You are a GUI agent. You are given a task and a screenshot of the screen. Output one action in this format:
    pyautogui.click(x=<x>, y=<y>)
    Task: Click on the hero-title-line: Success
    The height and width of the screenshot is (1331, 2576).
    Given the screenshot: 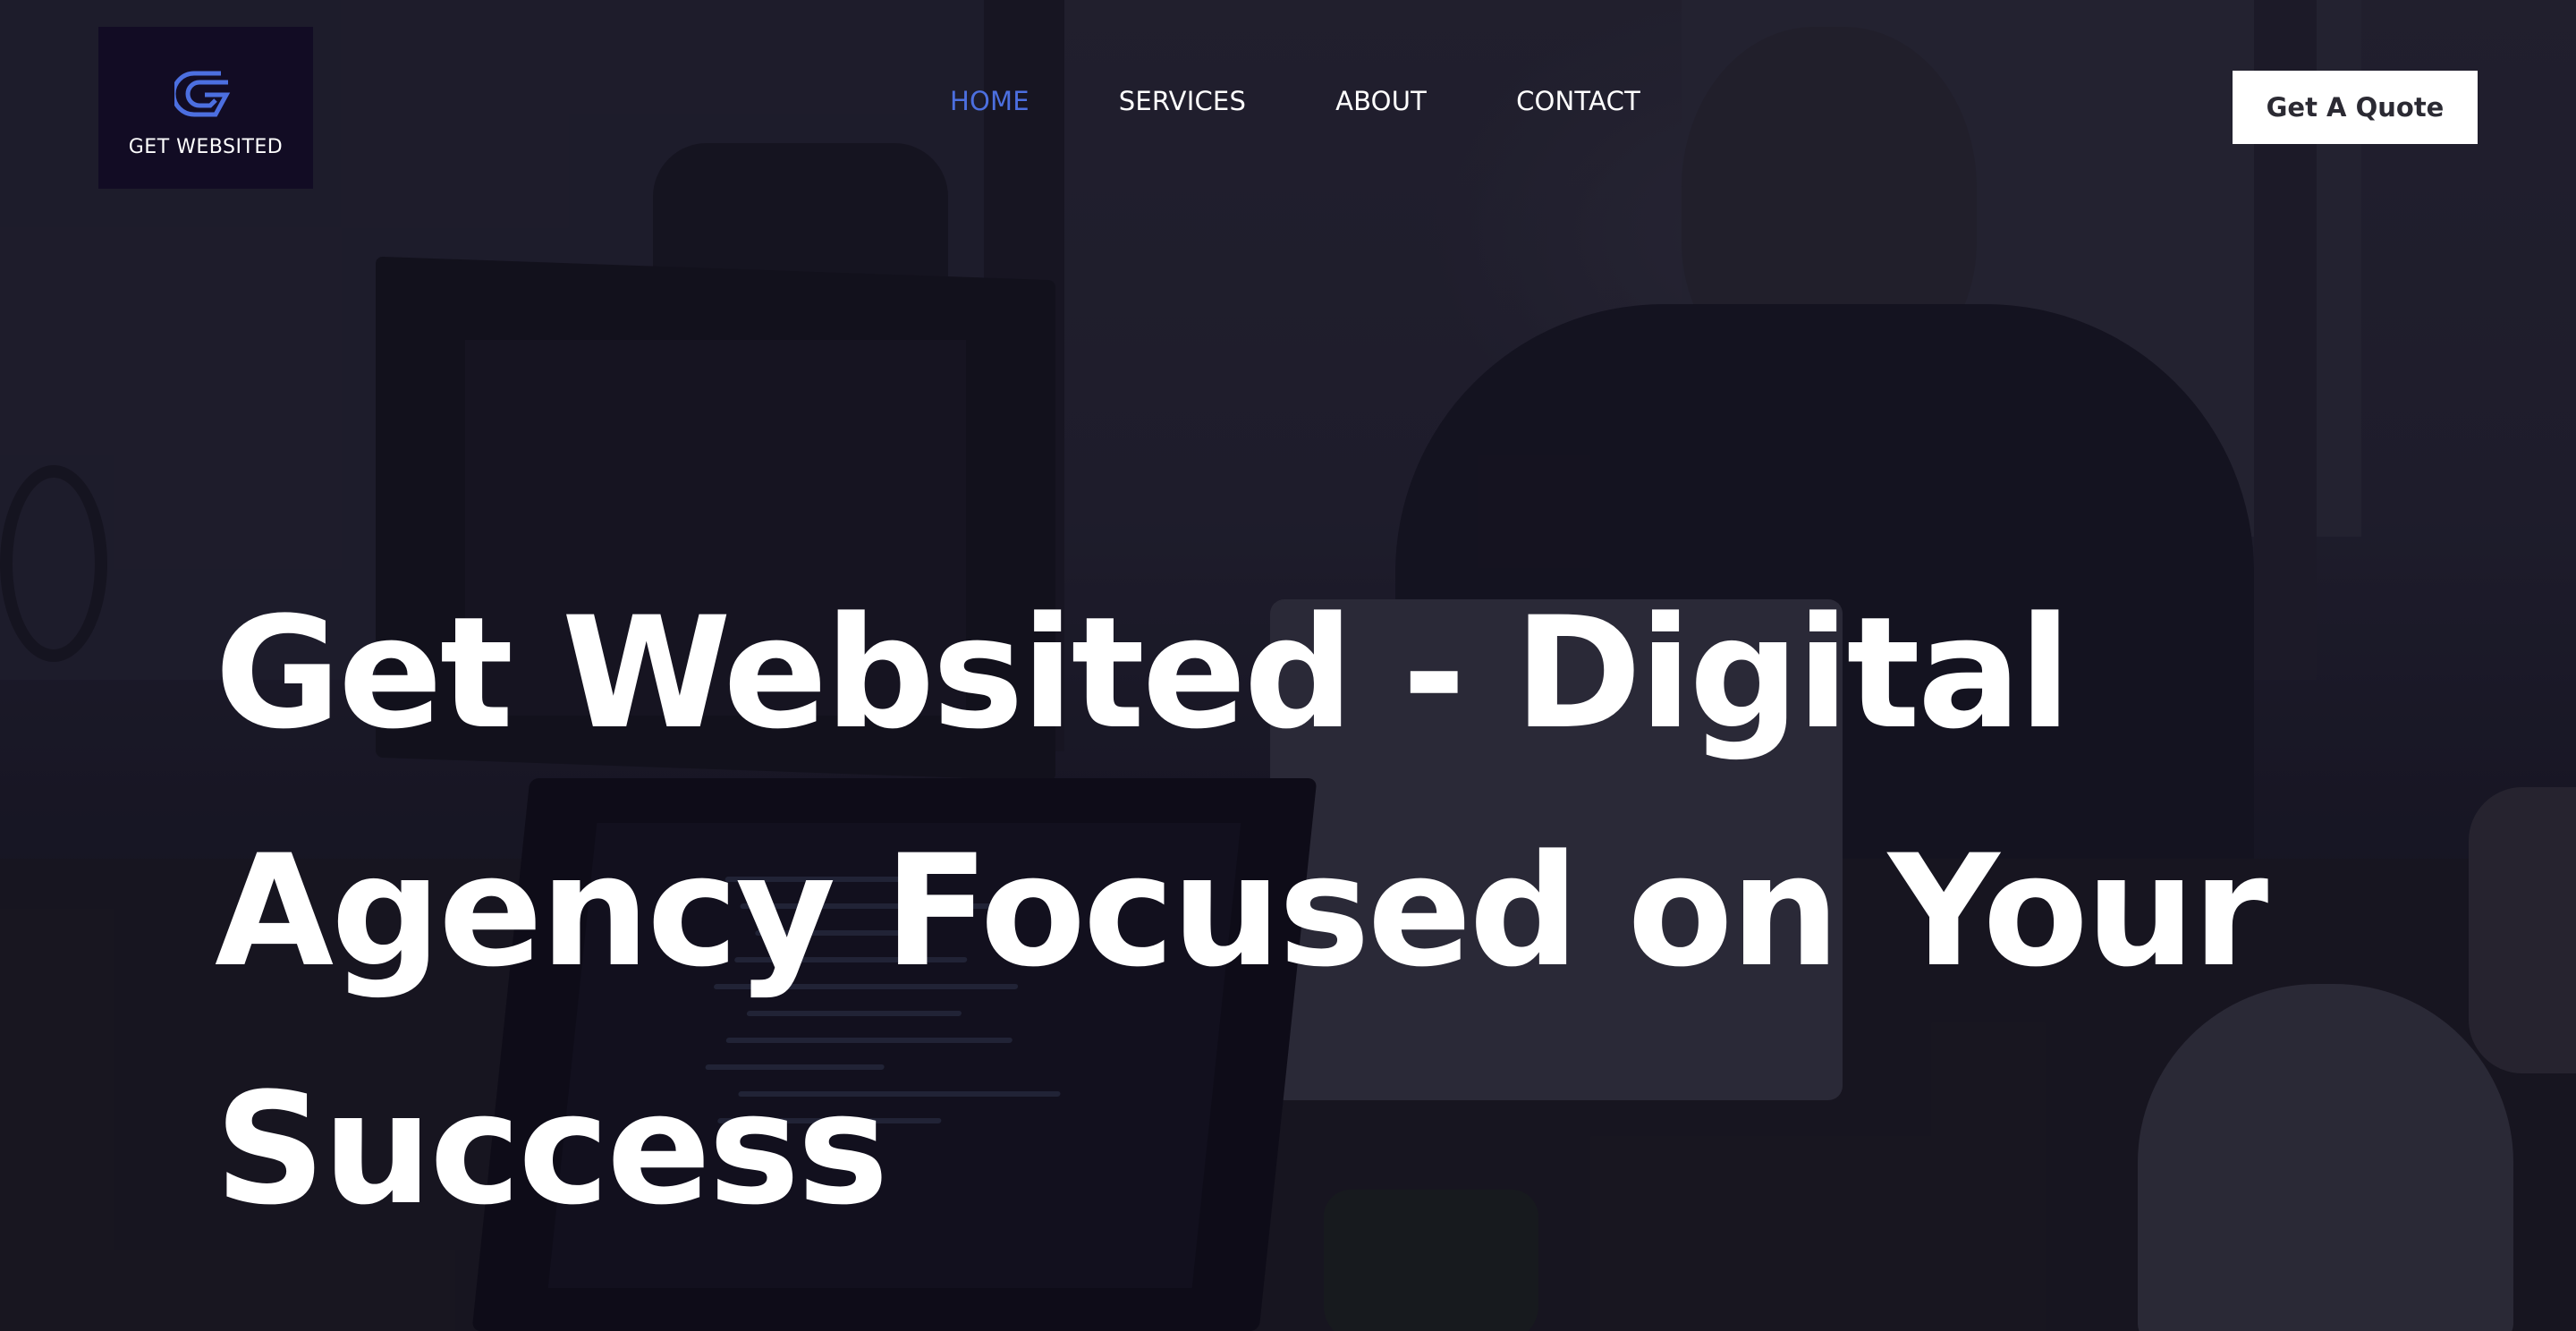 What is the action you would take?
    pyautogui.click(x=552, y=1149)
    